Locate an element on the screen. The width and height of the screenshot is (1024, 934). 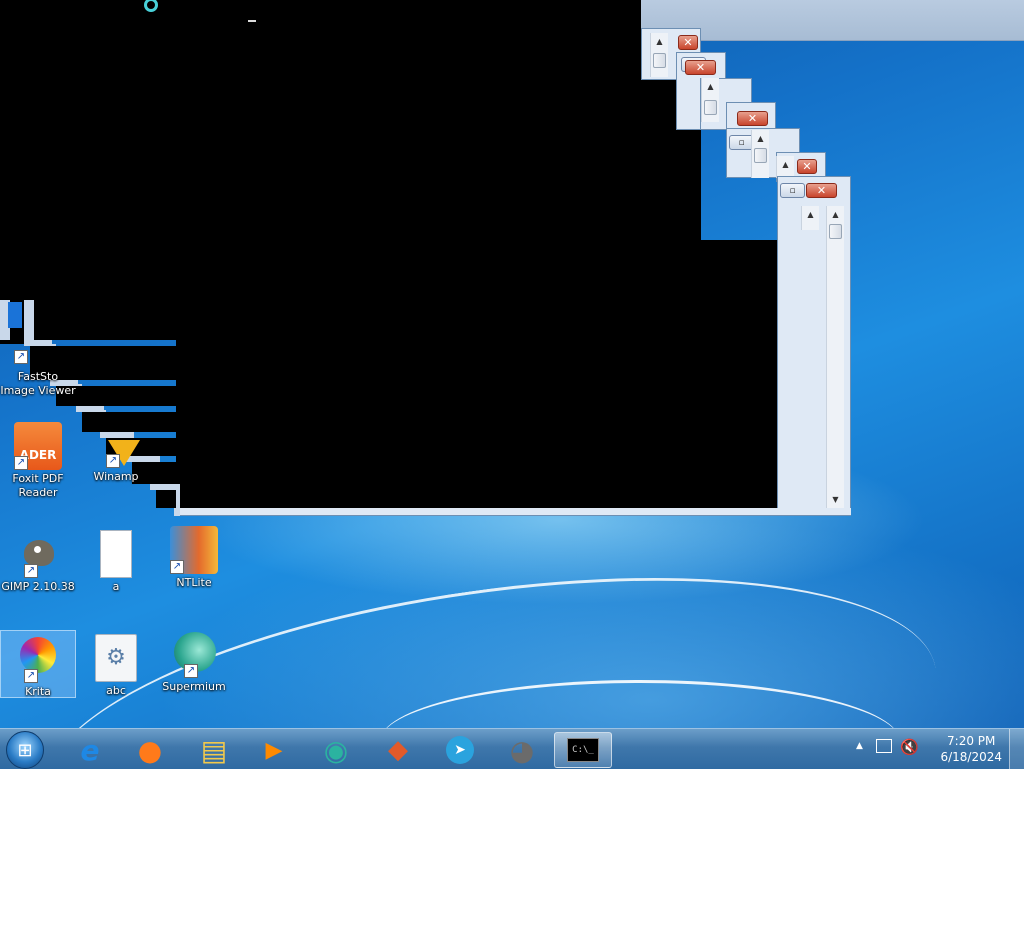
desktop-icon-label: GIMP 2.10.38 is located at coordinates (38, 586).